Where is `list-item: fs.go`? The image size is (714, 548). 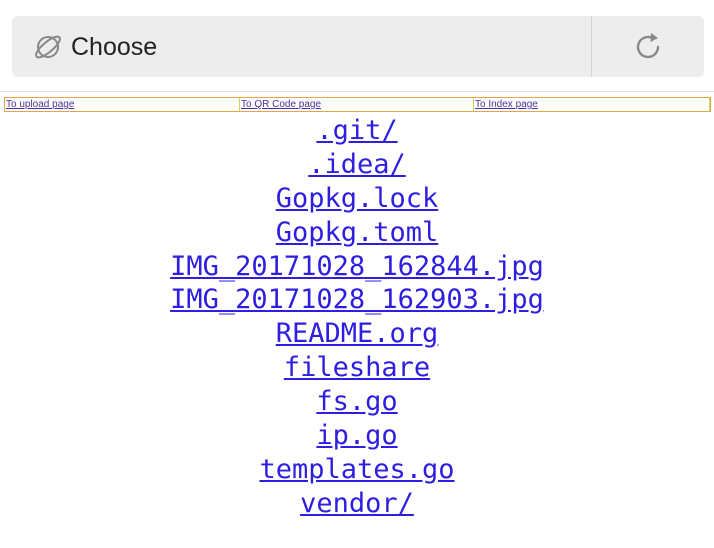
list-item: fs.go is located at coordinates (357, 402).